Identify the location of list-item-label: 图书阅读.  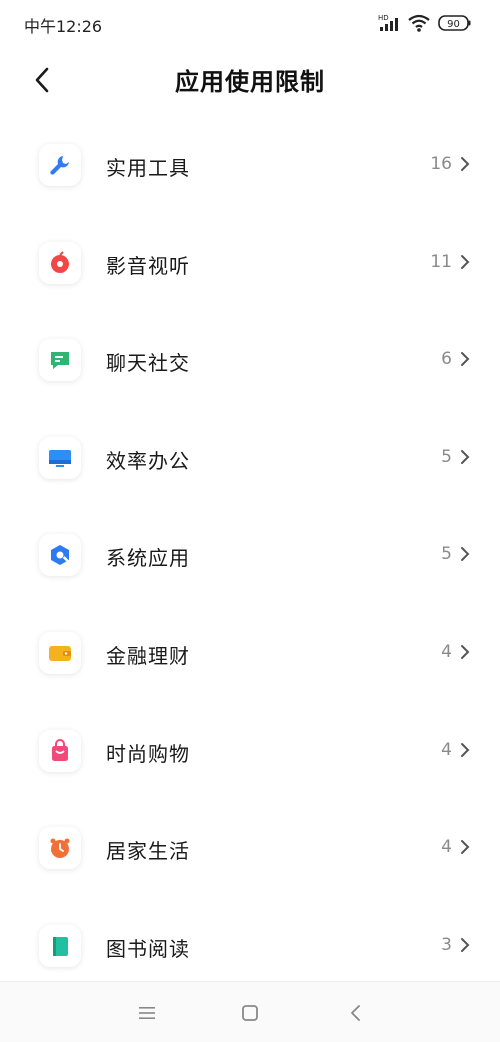
(148, 948).